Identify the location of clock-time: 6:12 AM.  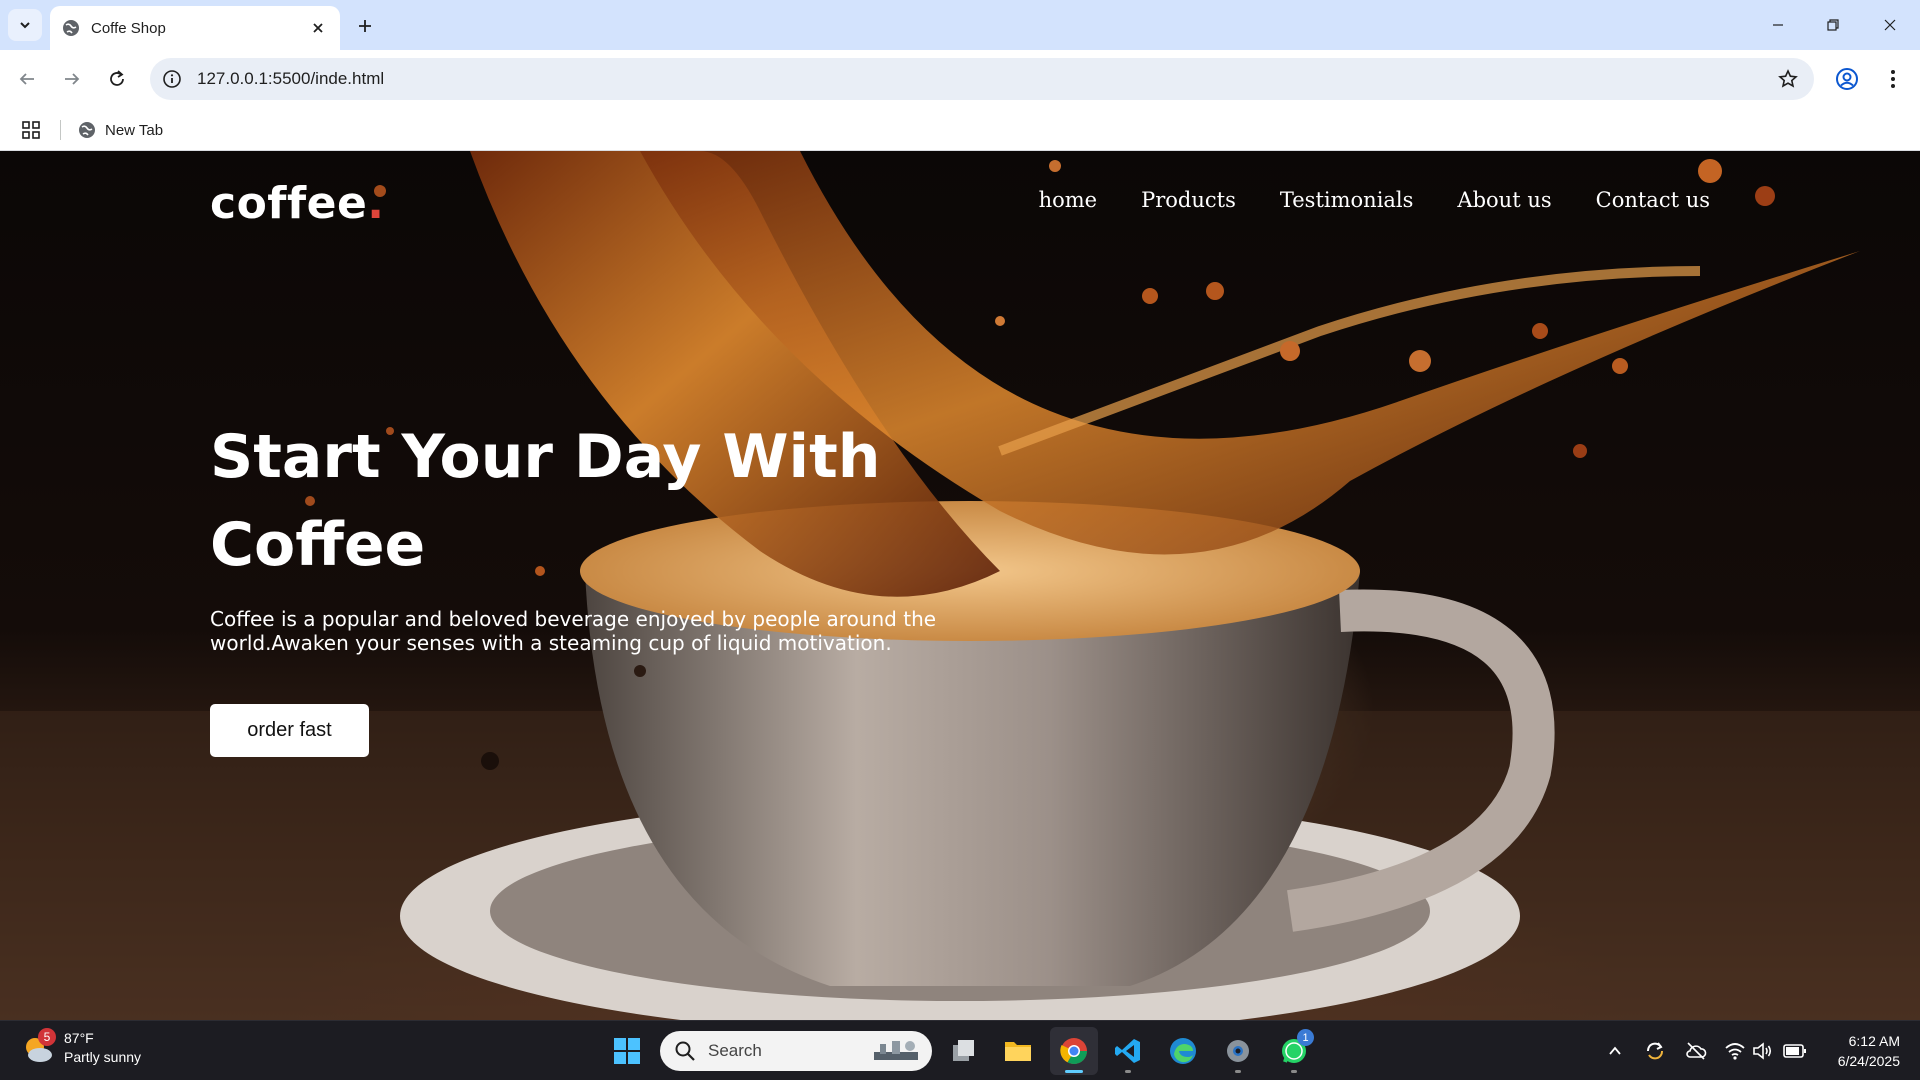
(1874, 1041).